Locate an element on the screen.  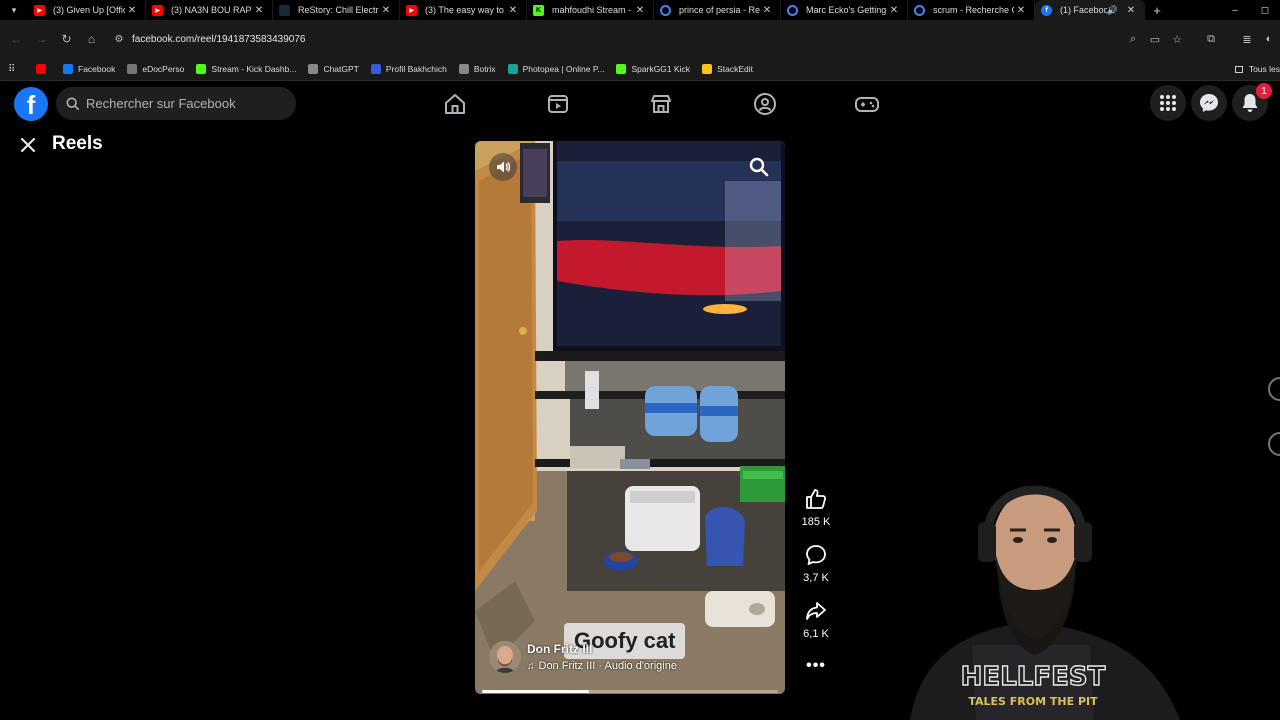
menu-button is located at coordinates (1168, 103).